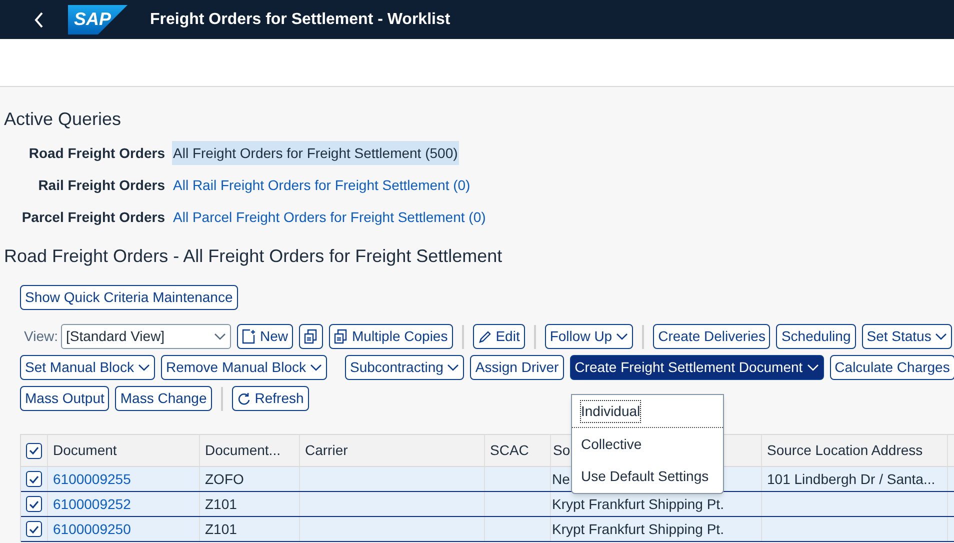 The width and height of the screenshot is (954, 543). I want to click on toolbar-button: Scheduling, so click(816, 336).